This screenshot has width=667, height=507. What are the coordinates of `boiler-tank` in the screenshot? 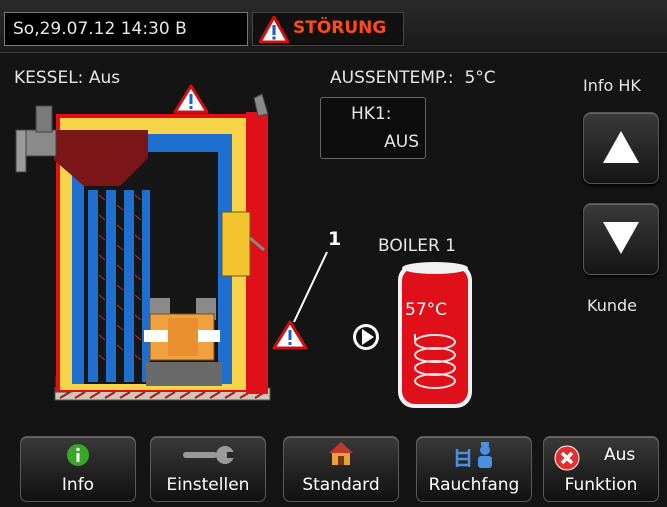 It's located at (435, 335).